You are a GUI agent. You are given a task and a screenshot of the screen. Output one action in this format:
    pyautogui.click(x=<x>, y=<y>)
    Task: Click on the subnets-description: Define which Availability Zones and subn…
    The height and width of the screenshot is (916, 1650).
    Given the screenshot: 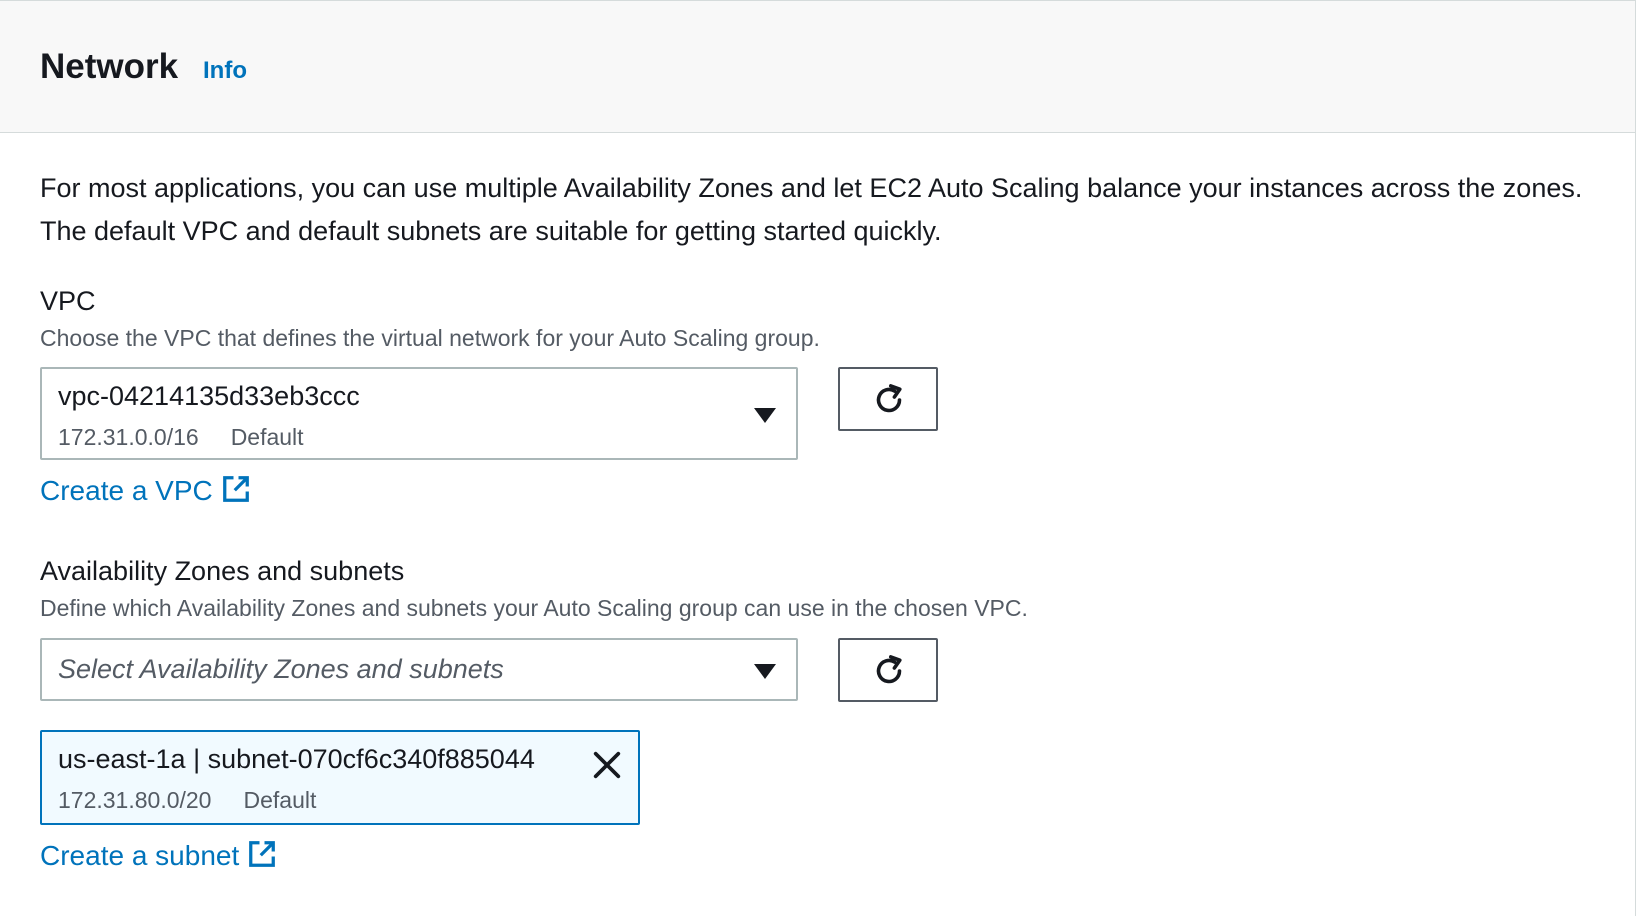 What is the action you would take?
    pyautogui.click(x=534, y=608)
    